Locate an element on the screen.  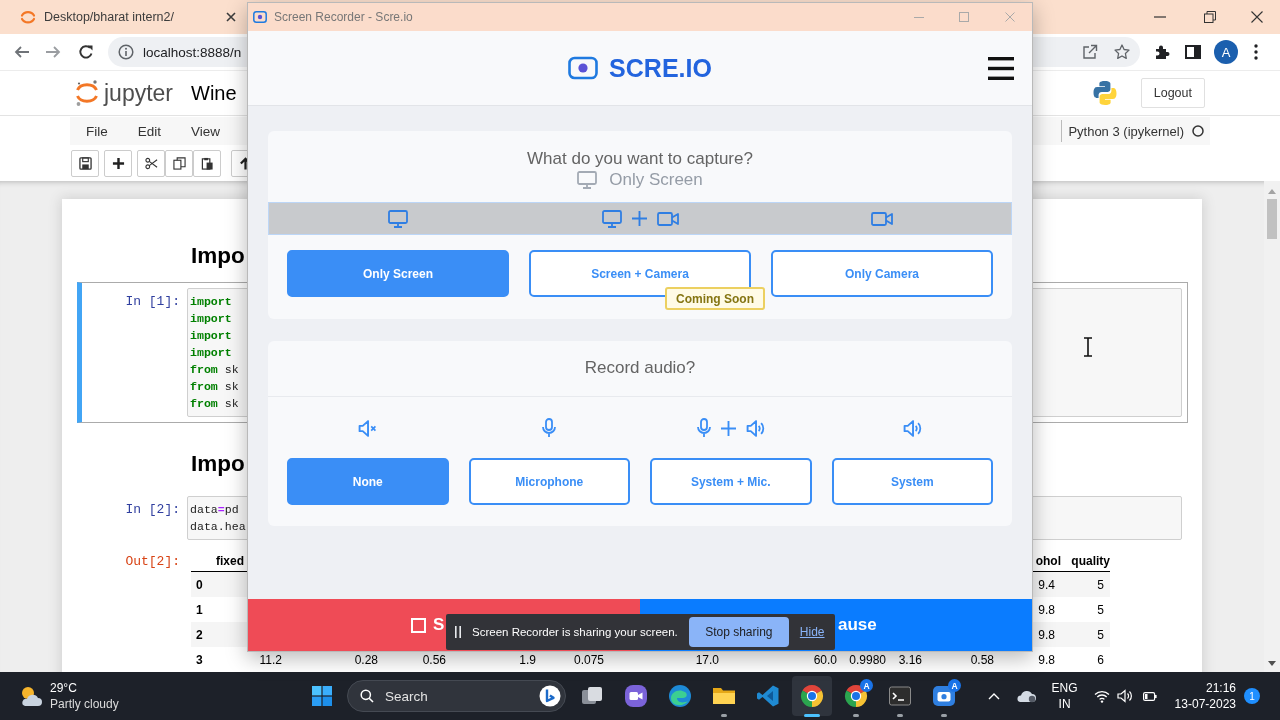
code-line: data=pd is located at coordinates (214, 510).